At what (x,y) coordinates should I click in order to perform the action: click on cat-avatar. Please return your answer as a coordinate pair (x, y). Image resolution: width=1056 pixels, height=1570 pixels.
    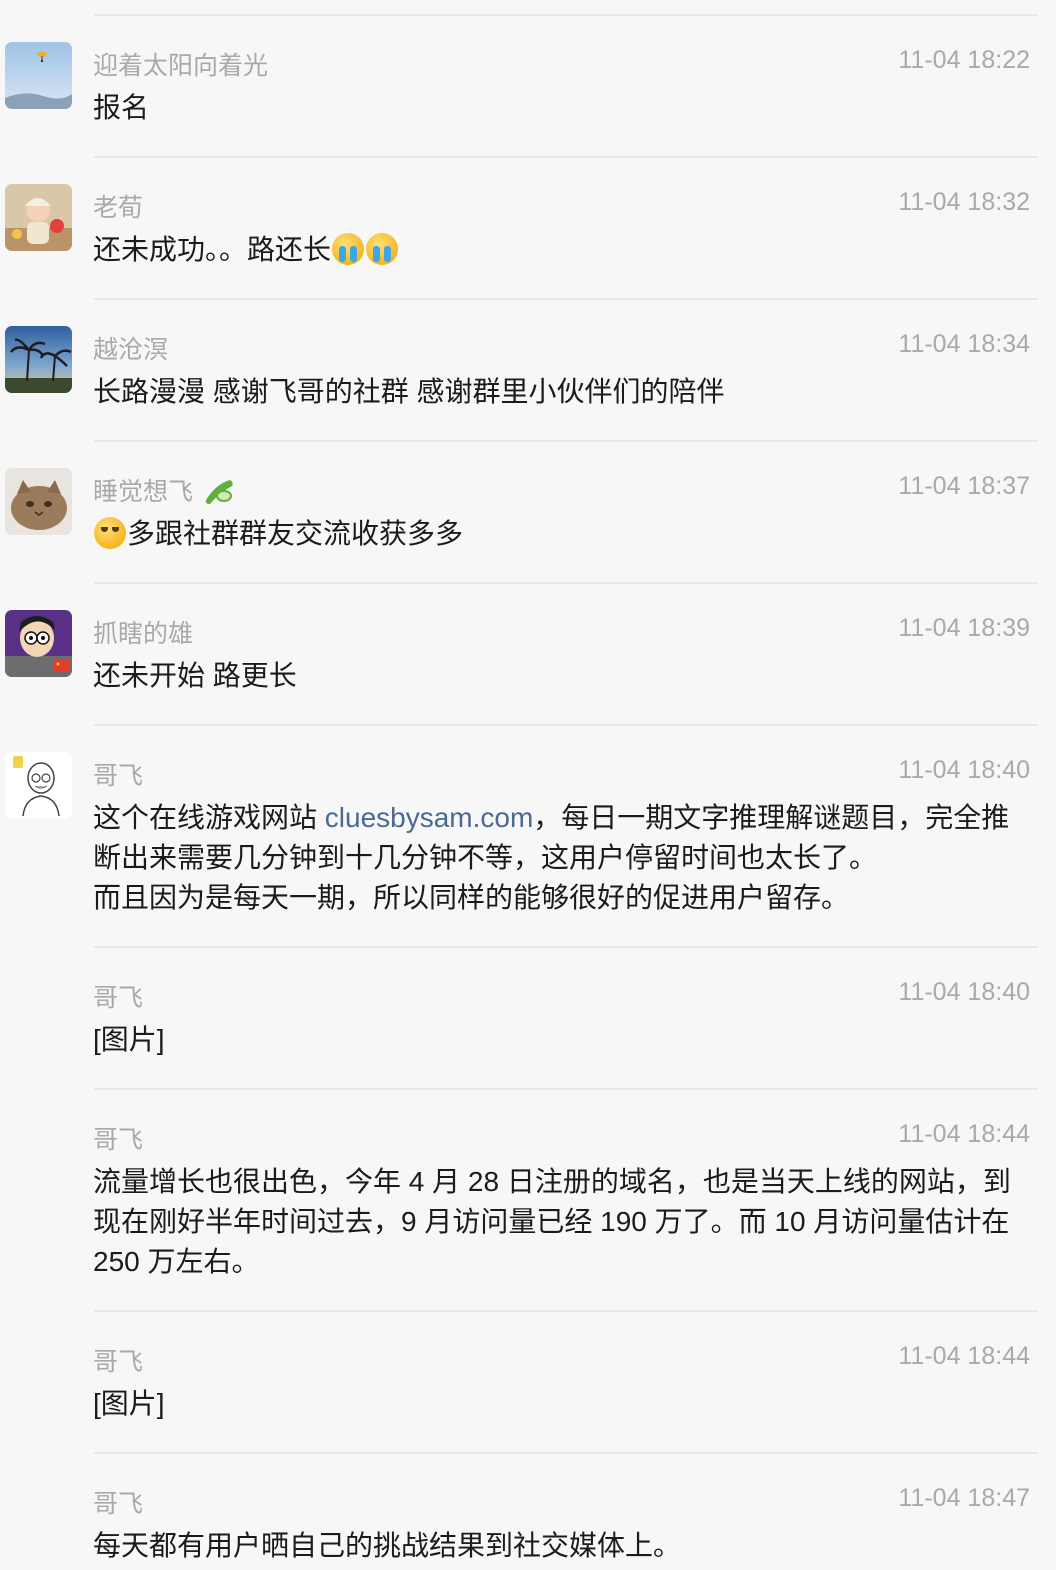
    Looking at the image, I should click on (38, 501).